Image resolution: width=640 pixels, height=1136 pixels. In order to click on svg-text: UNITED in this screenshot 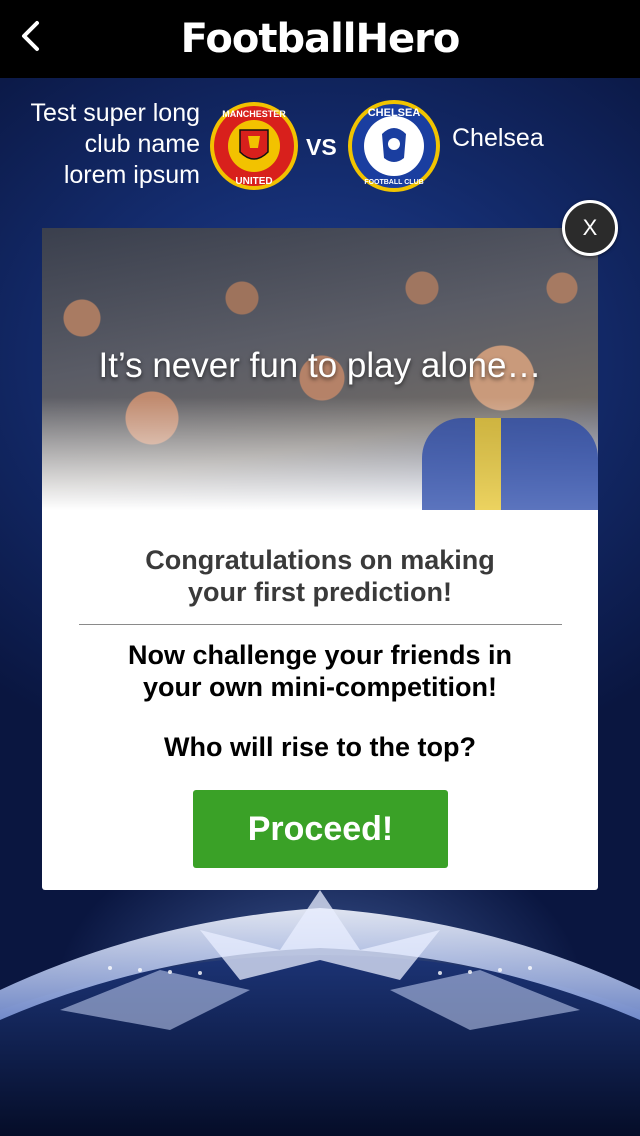, I will do `click(253, 181)`.